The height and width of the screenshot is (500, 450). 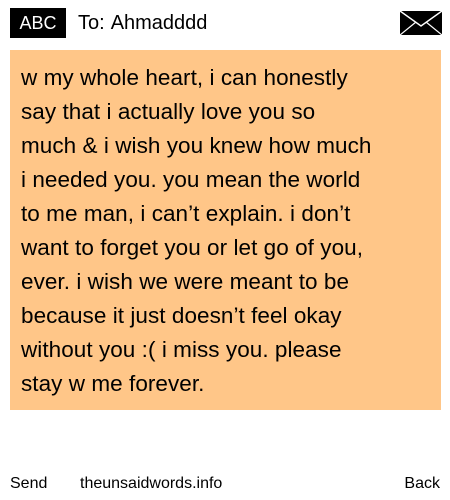 I want to click on site-label: theunsaidwords.info, so click(x=151, y=483).